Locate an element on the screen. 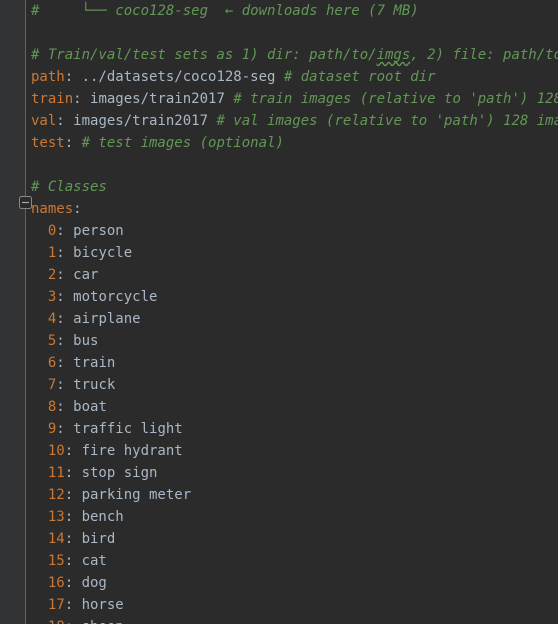 This screenshot has width=558, height=624. code-token-val: bird is located at coordinates (98, 539).